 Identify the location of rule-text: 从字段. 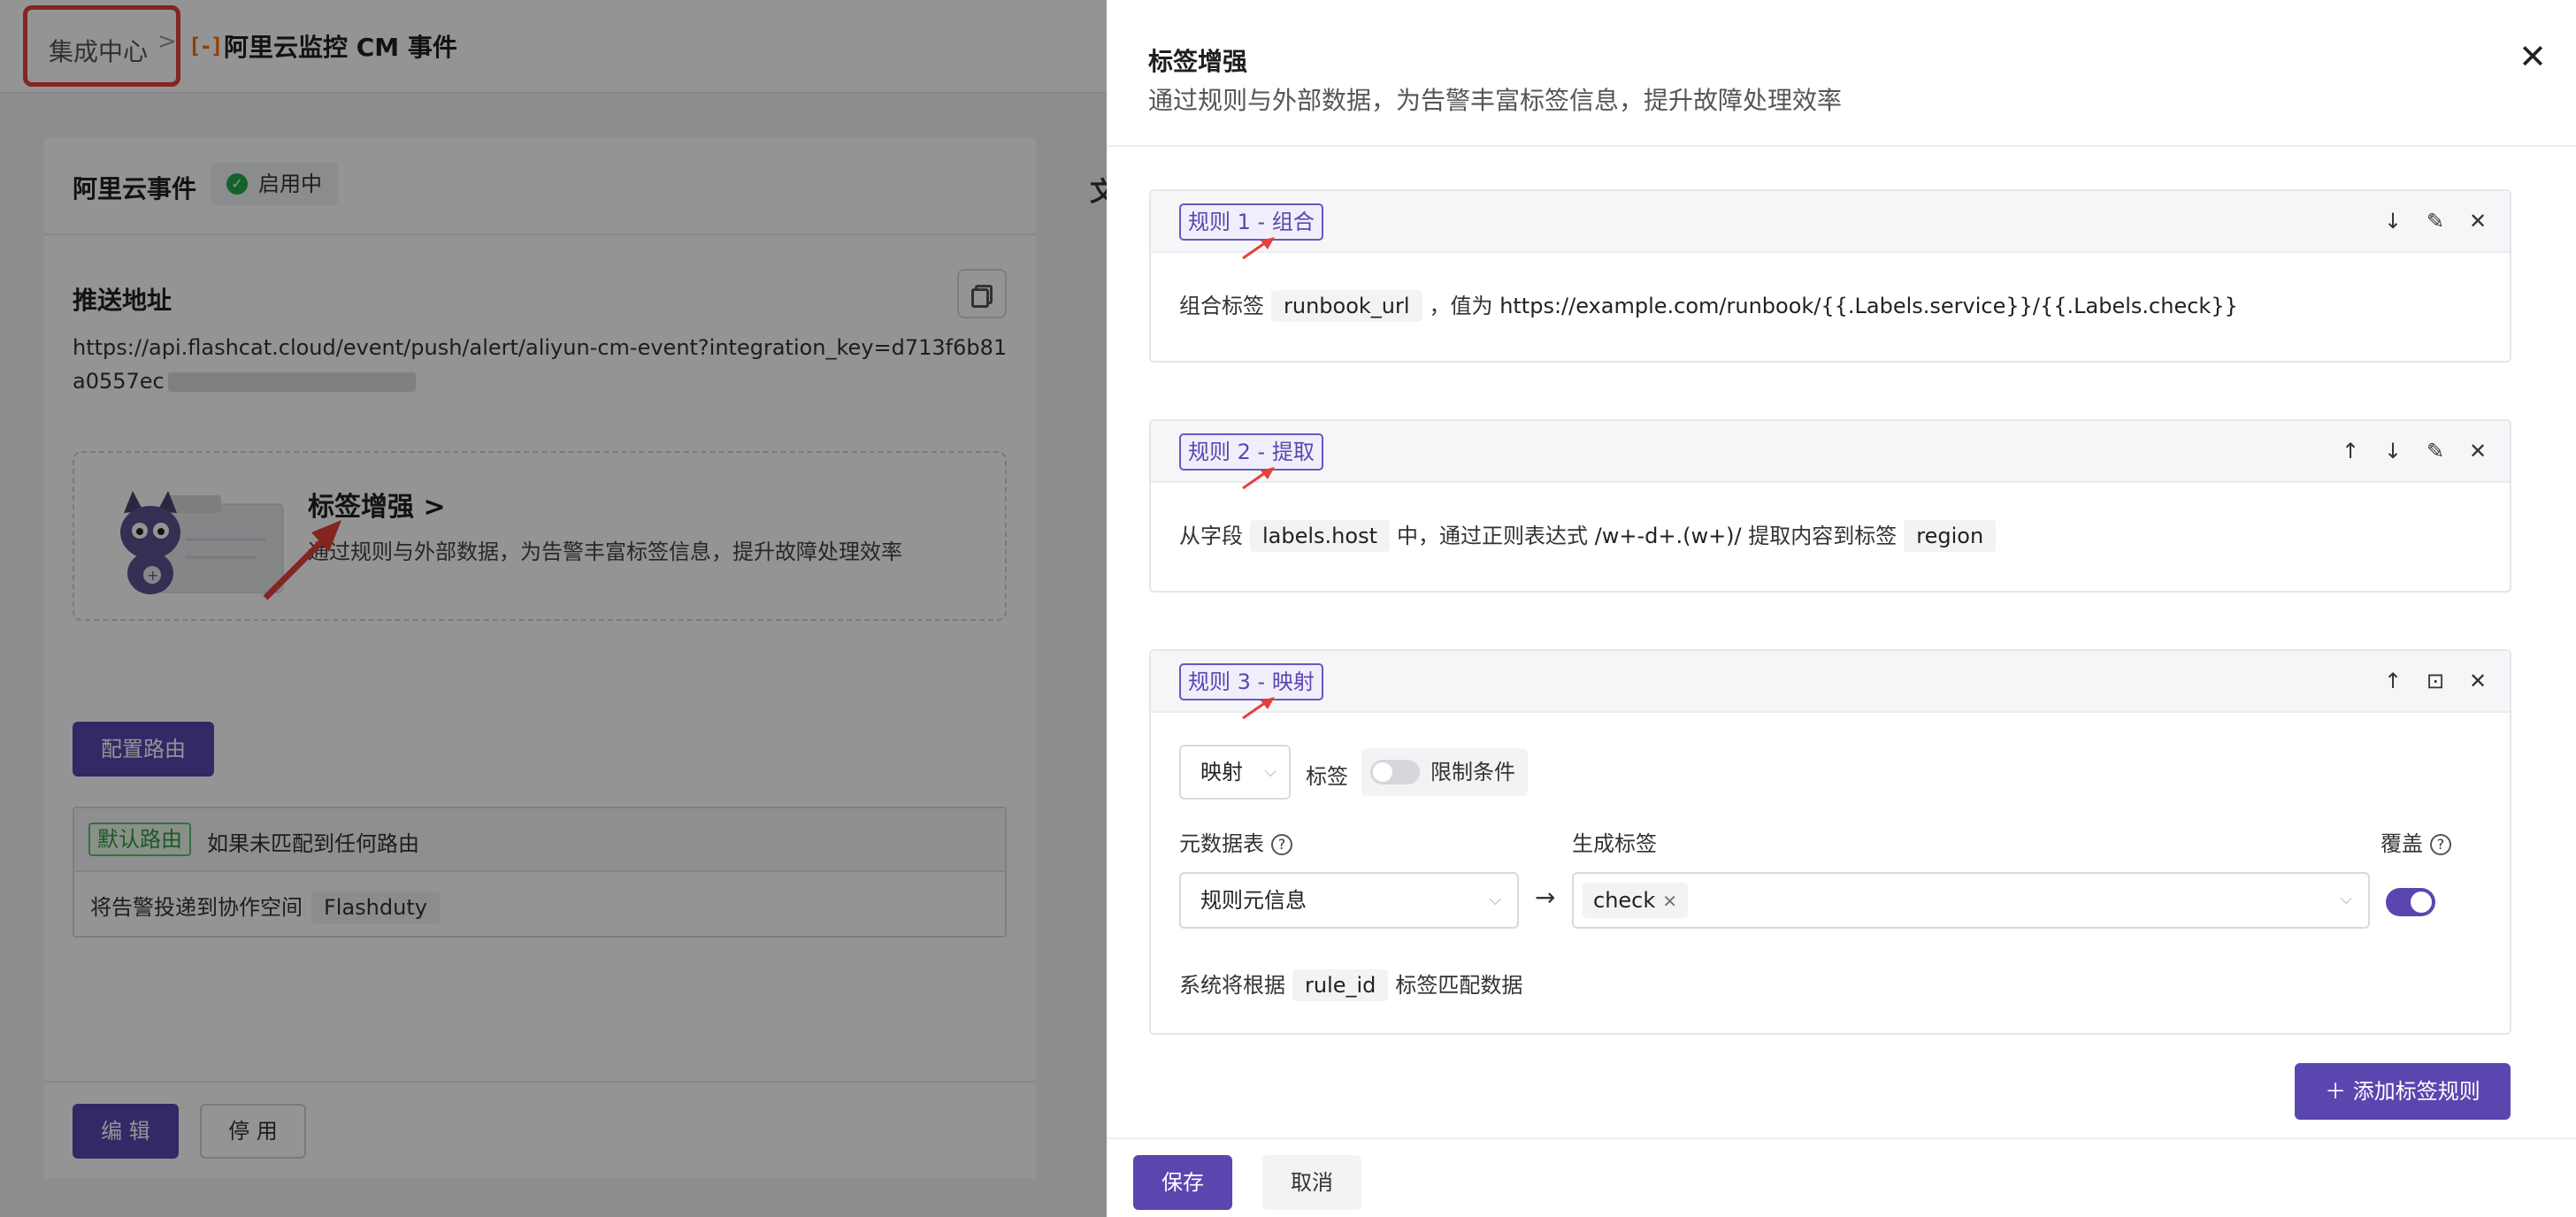
(1211, 536).